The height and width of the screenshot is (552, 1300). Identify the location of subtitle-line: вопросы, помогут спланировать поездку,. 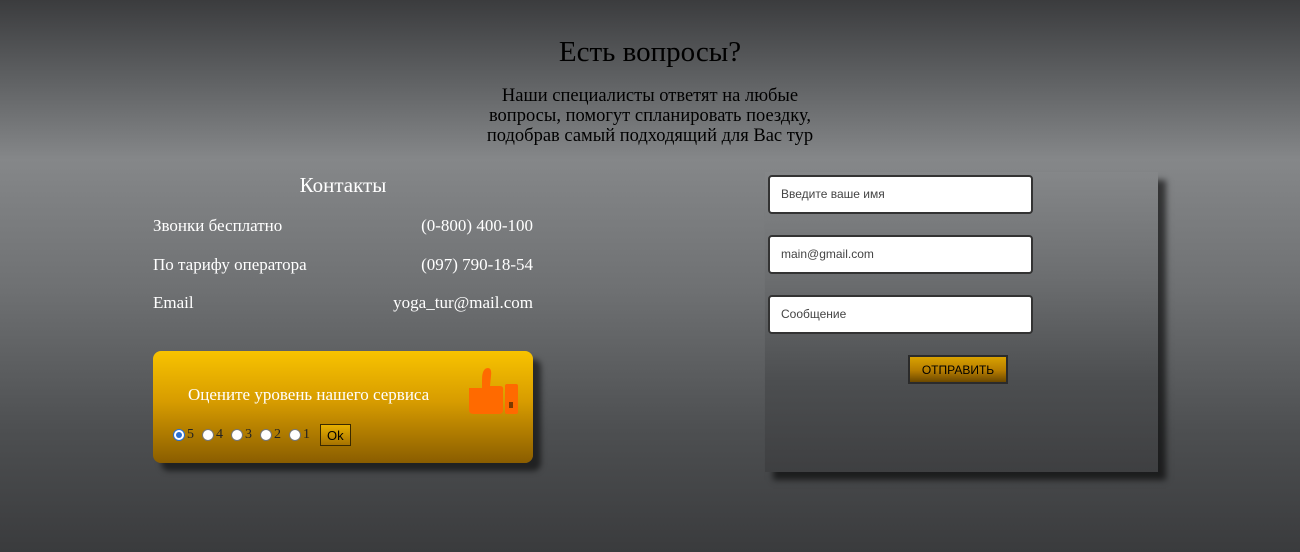
(650, 116).